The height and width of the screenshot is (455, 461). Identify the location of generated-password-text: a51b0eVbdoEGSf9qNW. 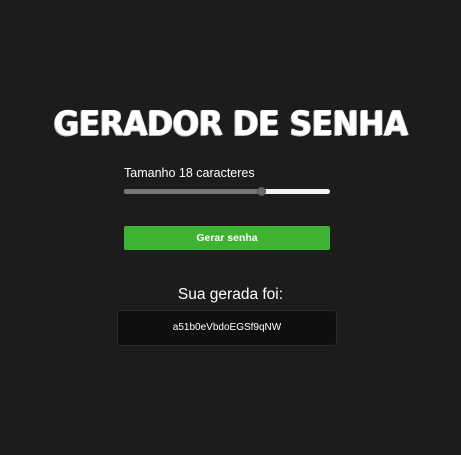
(227, 327).